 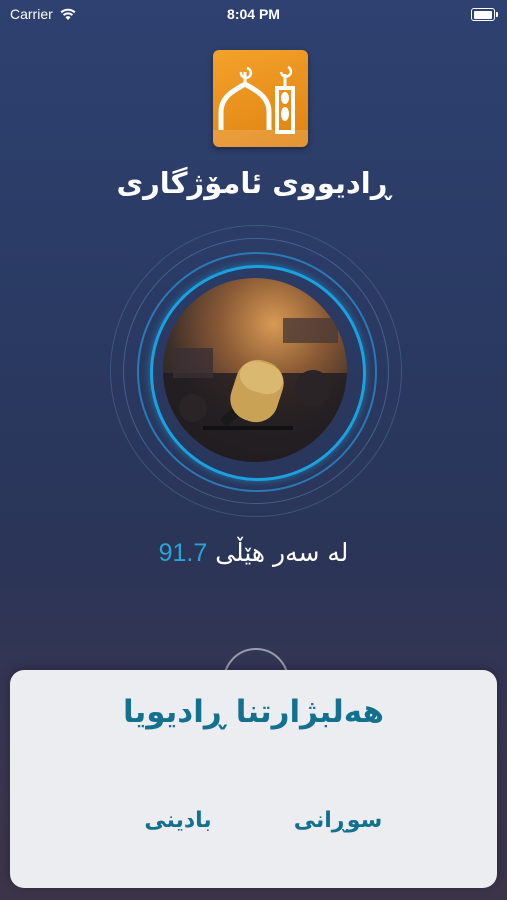 What do you see at coordinates (260, 98) in the screenshot?
I see `mosque-logo-icon` at bounding box center [260, 98].